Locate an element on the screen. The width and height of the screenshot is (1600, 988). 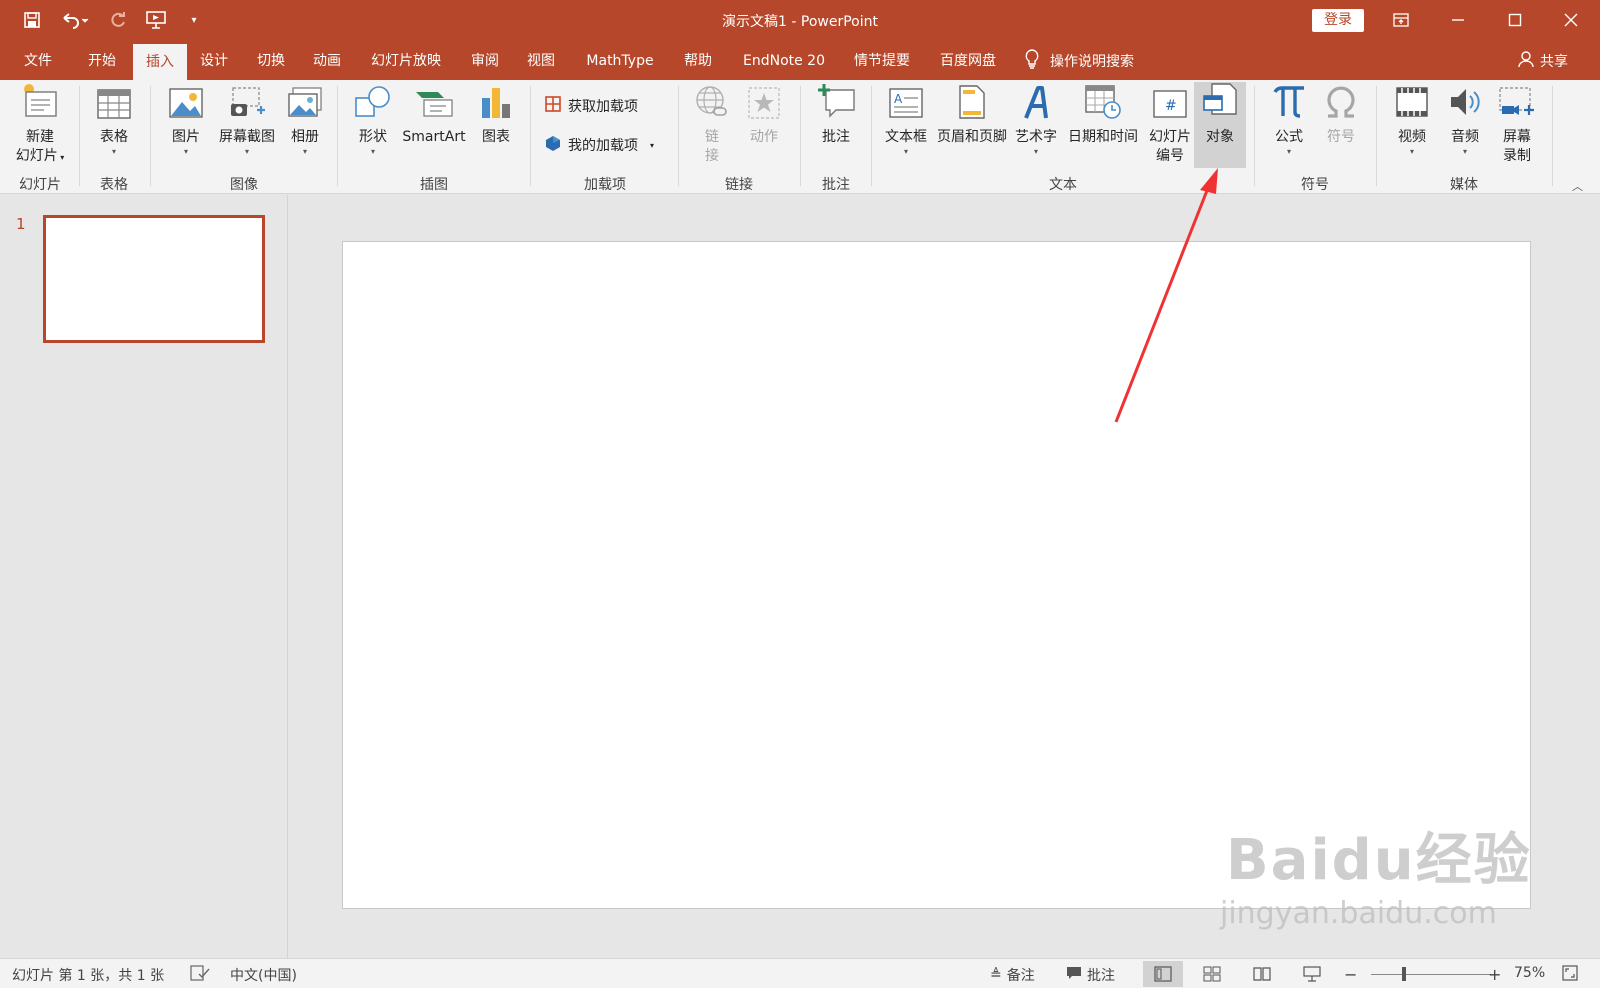
watermark-sub: jingyan.baidu.com is located at coordinates (1358, 913).